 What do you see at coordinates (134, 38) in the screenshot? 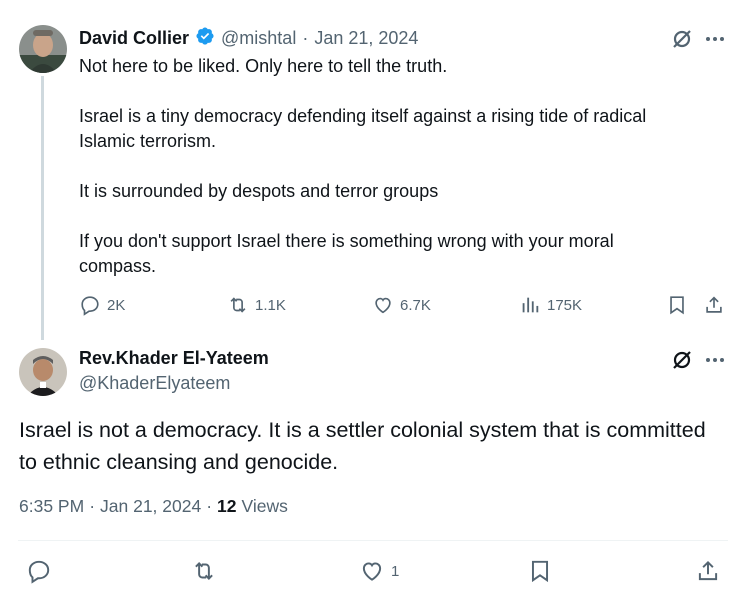
I see `author-name: David Collier` at bounding box center [134, 38].